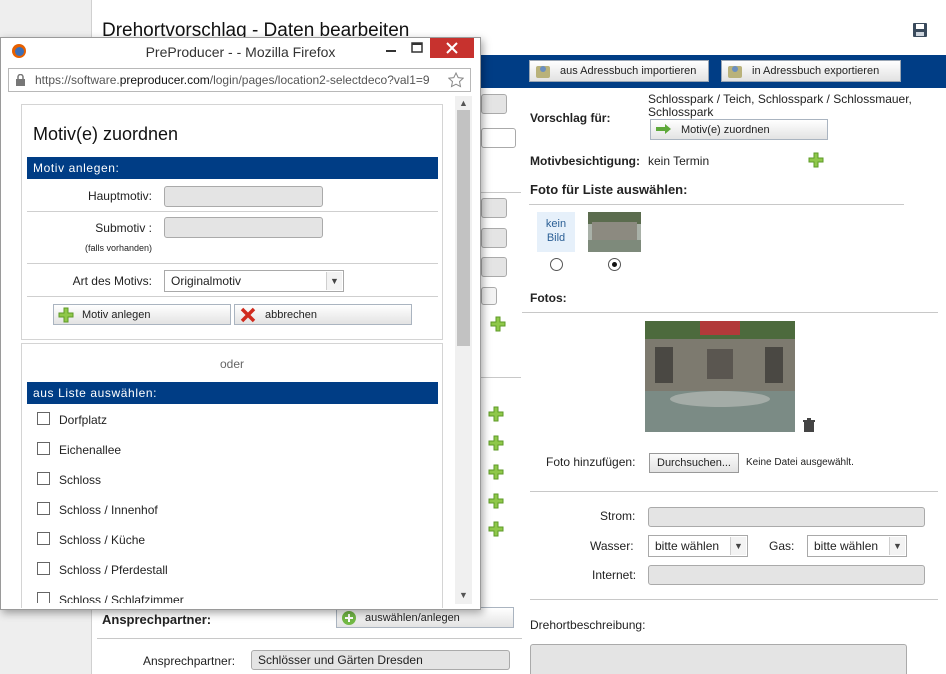 The height and width of the screenshot is (674, 946). What do you see at coordinates (43, 568) in the screenshot?
I see `checkbox-schloss-pferdestall` at bounding box center [43, 568].